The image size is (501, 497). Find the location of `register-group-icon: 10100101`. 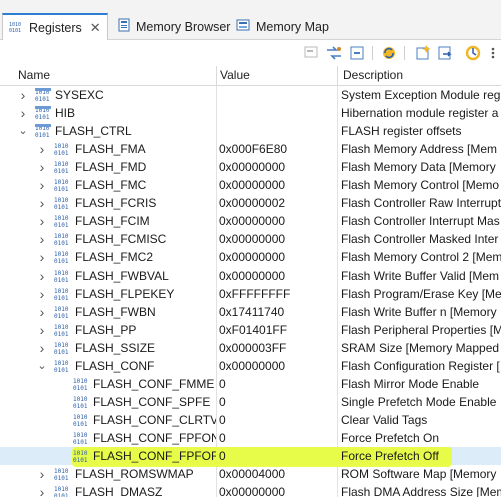

register-group-icon: 10100101 is located at coordinates (43, 131).